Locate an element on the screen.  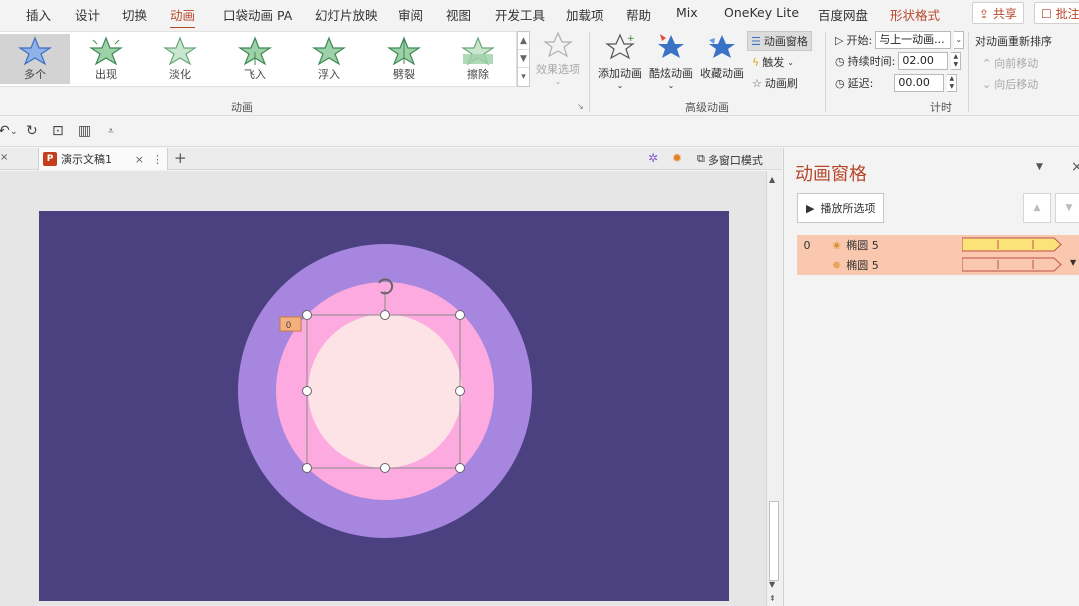
menu-pocket-animation: 口袋动画 PA is located at coordinates (257, 14).